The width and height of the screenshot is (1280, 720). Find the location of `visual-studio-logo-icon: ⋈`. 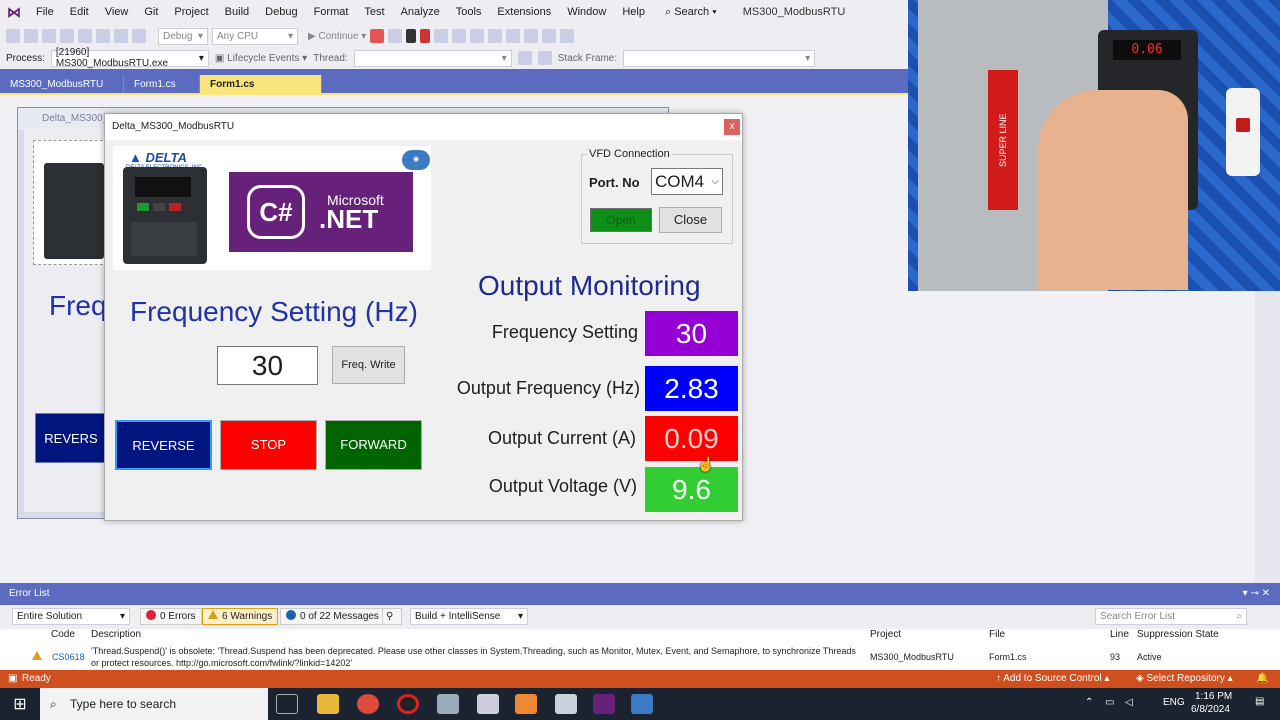

visual-studio-logo-icon: ⋈ is located at coordinates (14, 12).